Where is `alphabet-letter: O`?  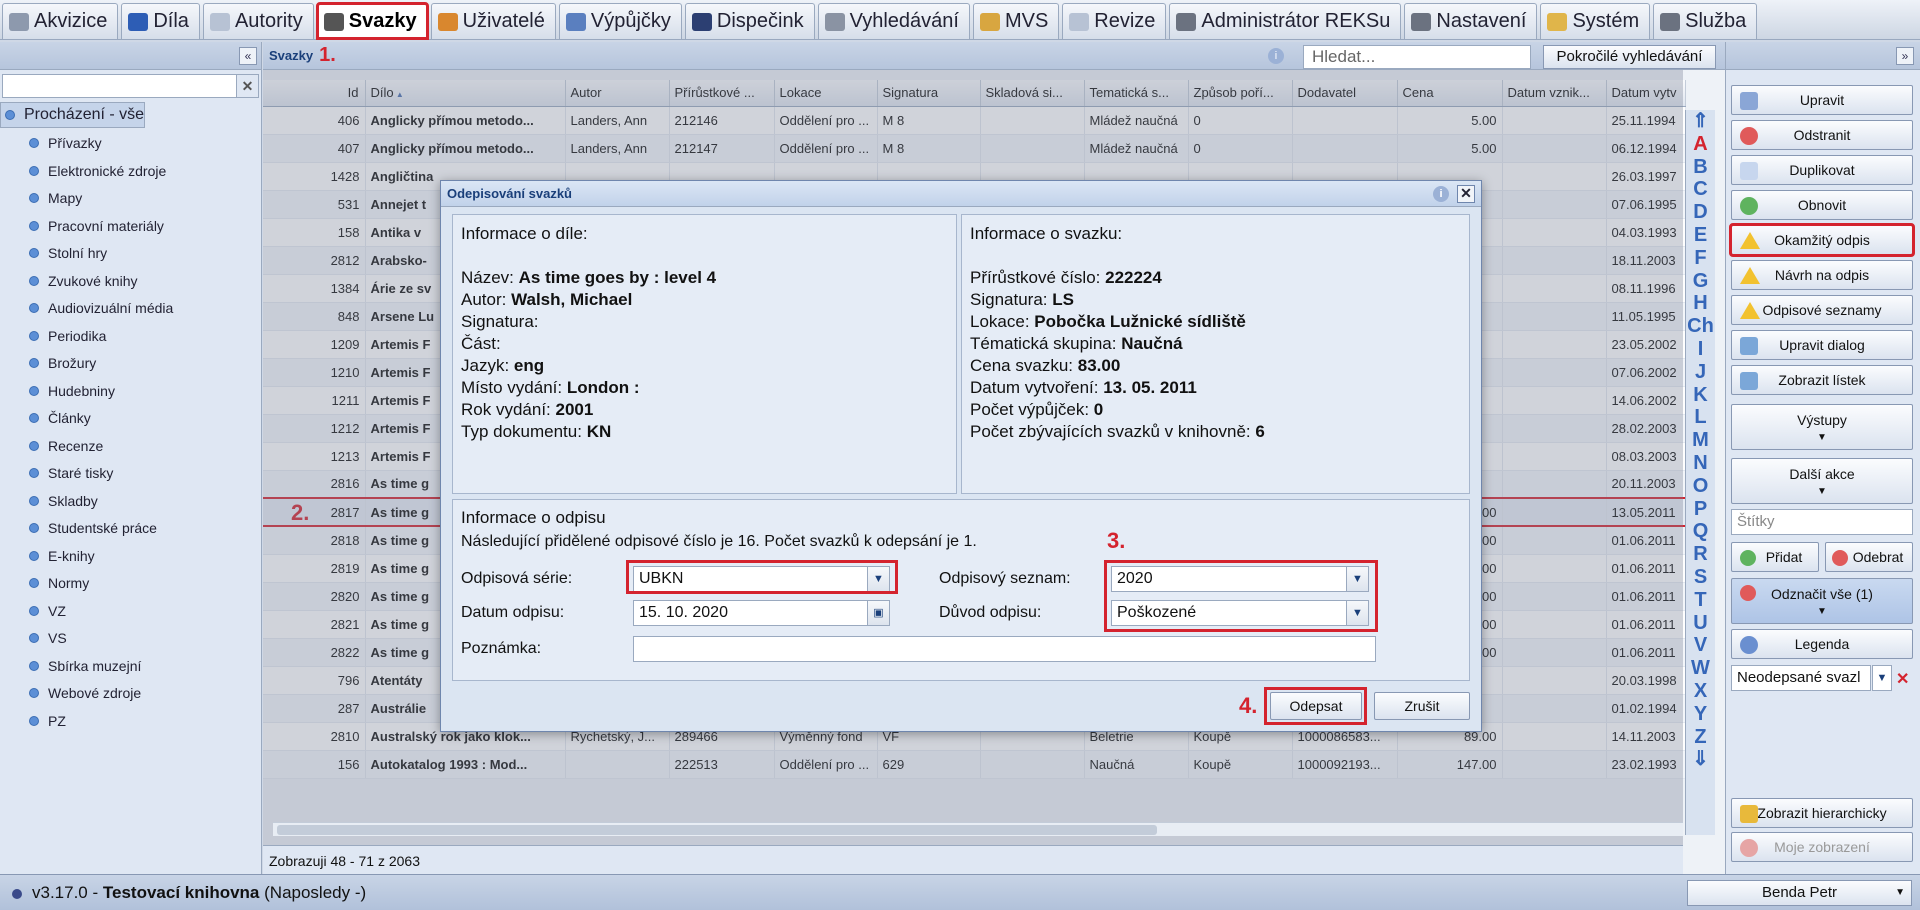 alphabet-letter: O is located at coordinates (1701, 486).